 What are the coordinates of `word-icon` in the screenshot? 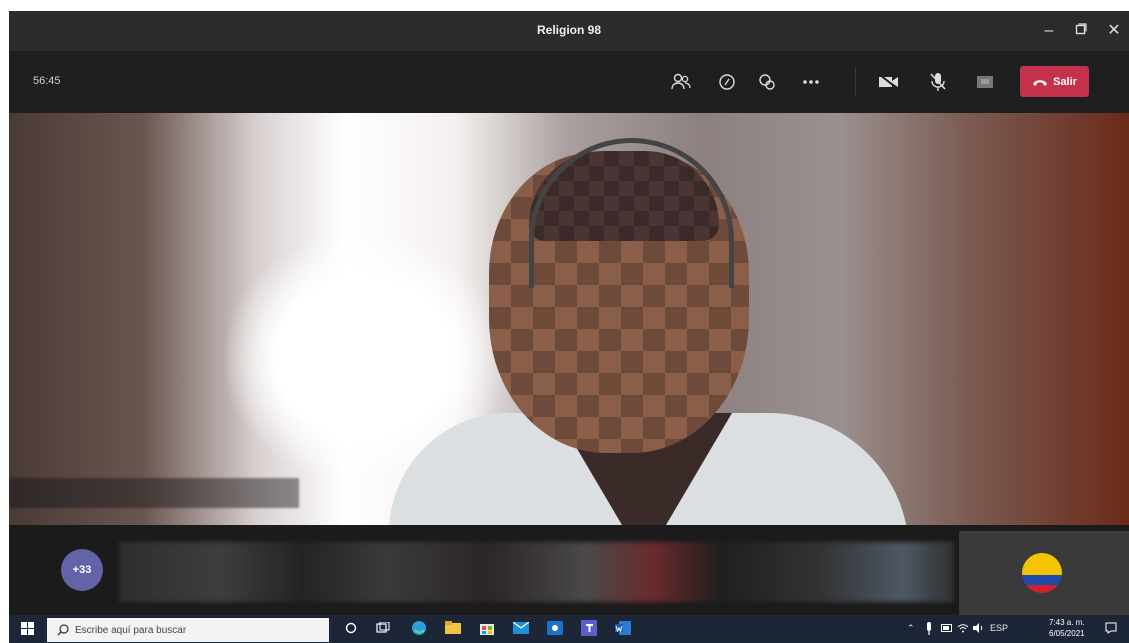 It's located at (623, 628).